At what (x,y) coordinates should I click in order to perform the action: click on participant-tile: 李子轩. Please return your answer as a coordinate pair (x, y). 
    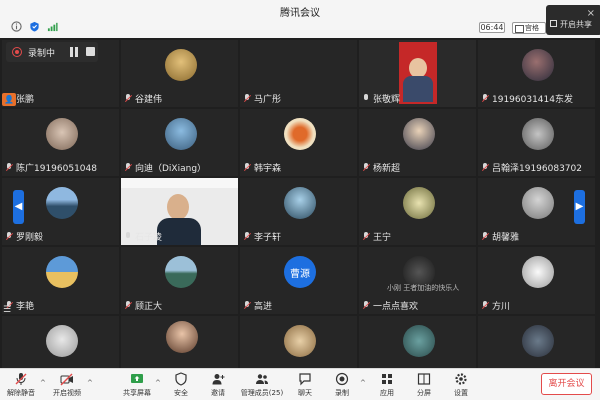
    Looking at the image, I should click on (298, 211).